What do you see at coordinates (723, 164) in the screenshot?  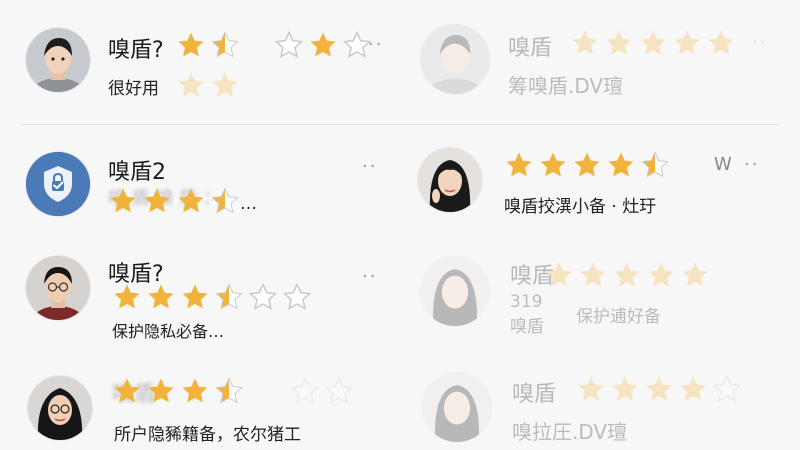 I see `badge-label: W` at bounding box center [723, 164].